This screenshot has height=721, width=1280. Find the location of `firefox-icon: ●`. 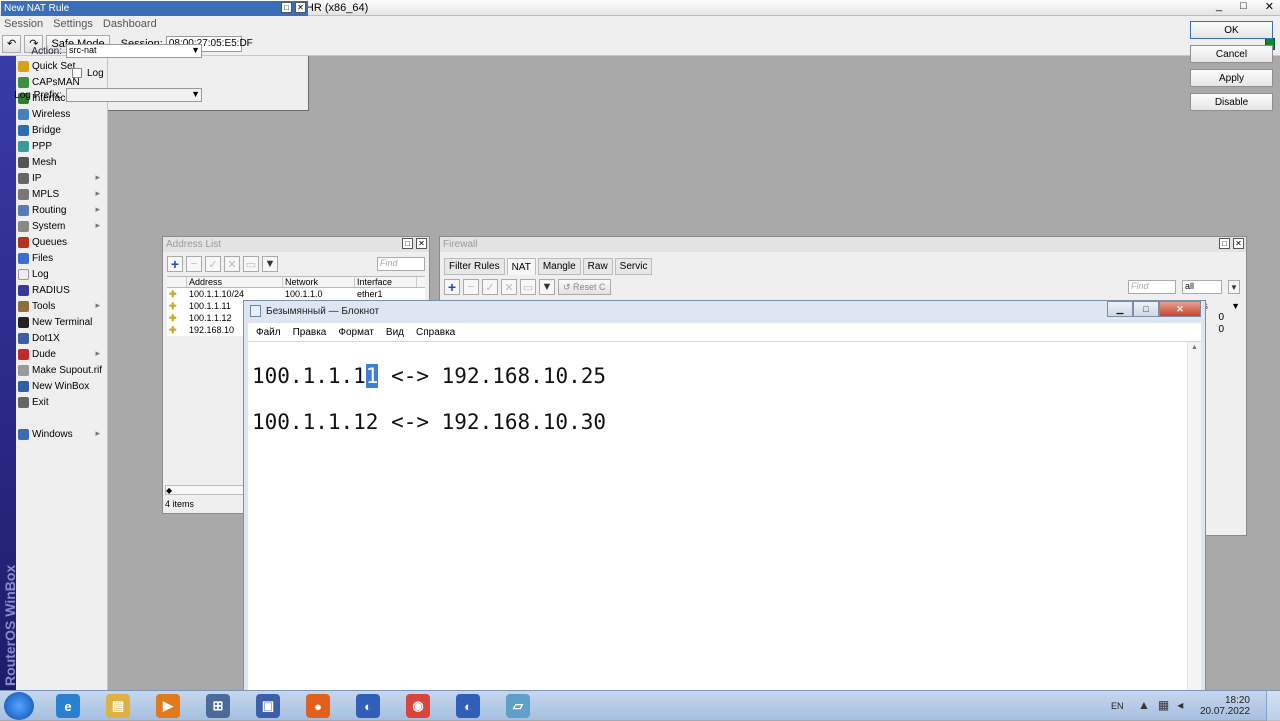

firefox-icon: ● is located at coordinates (318, 706).